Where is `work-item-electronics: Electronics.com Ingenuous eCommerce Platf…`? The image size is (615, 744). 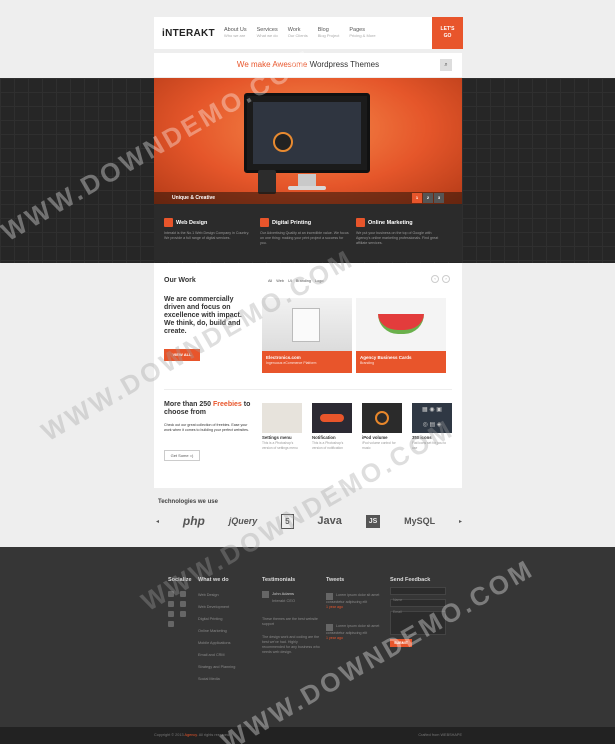 work-item-electronics: Electronics.com Ingenuous eCommerce Platf… is located at coordinates (307, 335).